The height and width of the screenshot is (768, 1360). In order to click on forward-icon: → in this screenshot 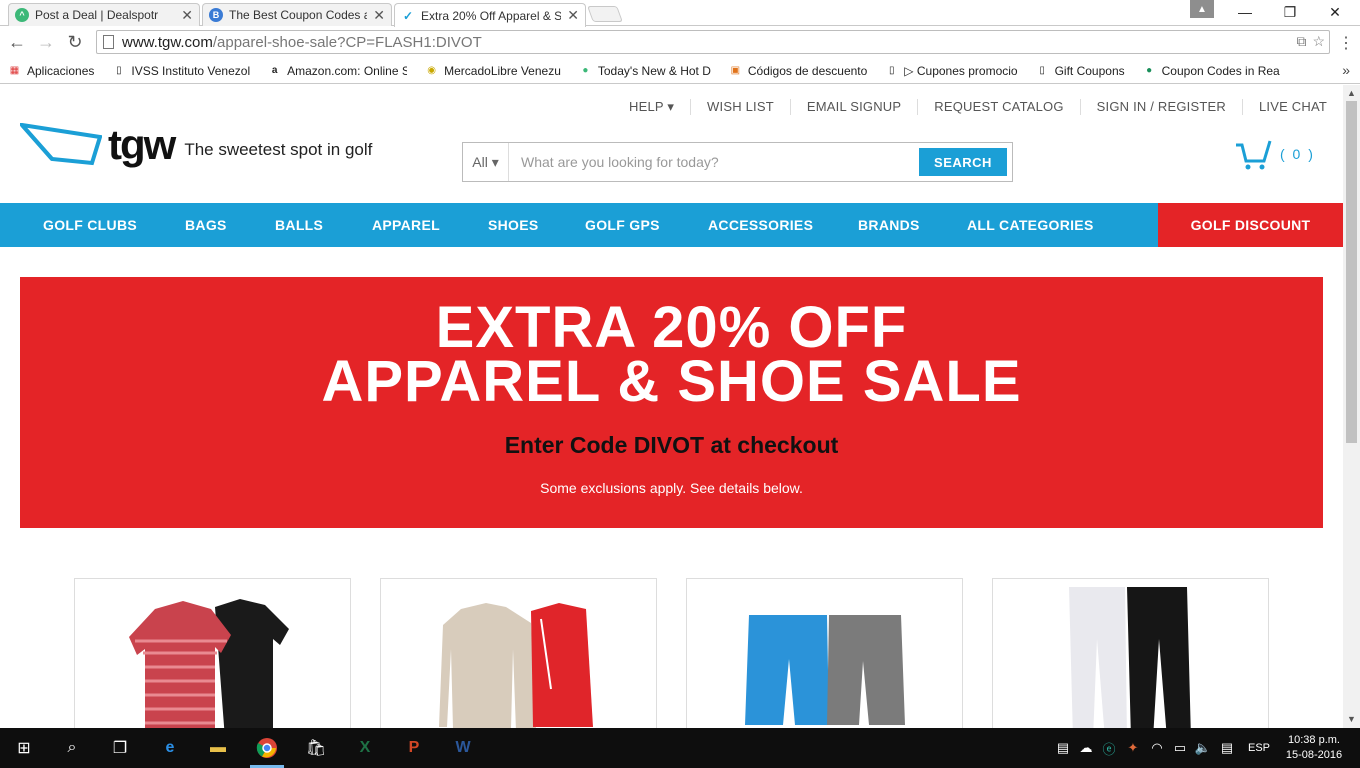, I will do `click(46, 42)`.